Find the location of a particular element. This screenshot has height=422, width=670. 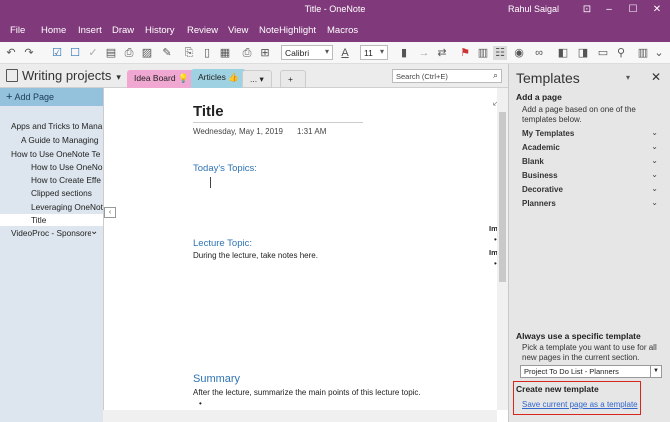

font-name-select: Calibri ▾ is located at coordinates (307, 52).